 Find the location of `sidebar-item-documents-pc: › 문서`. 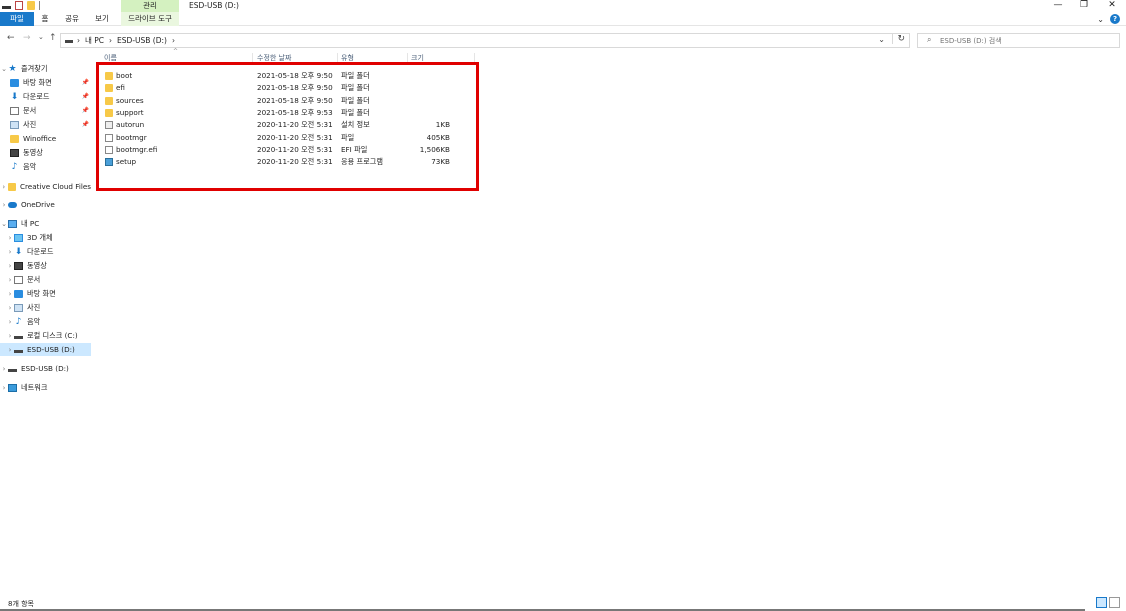

sidebar-item-documents-pc: › 문서 is located at coordinates (45, 279).